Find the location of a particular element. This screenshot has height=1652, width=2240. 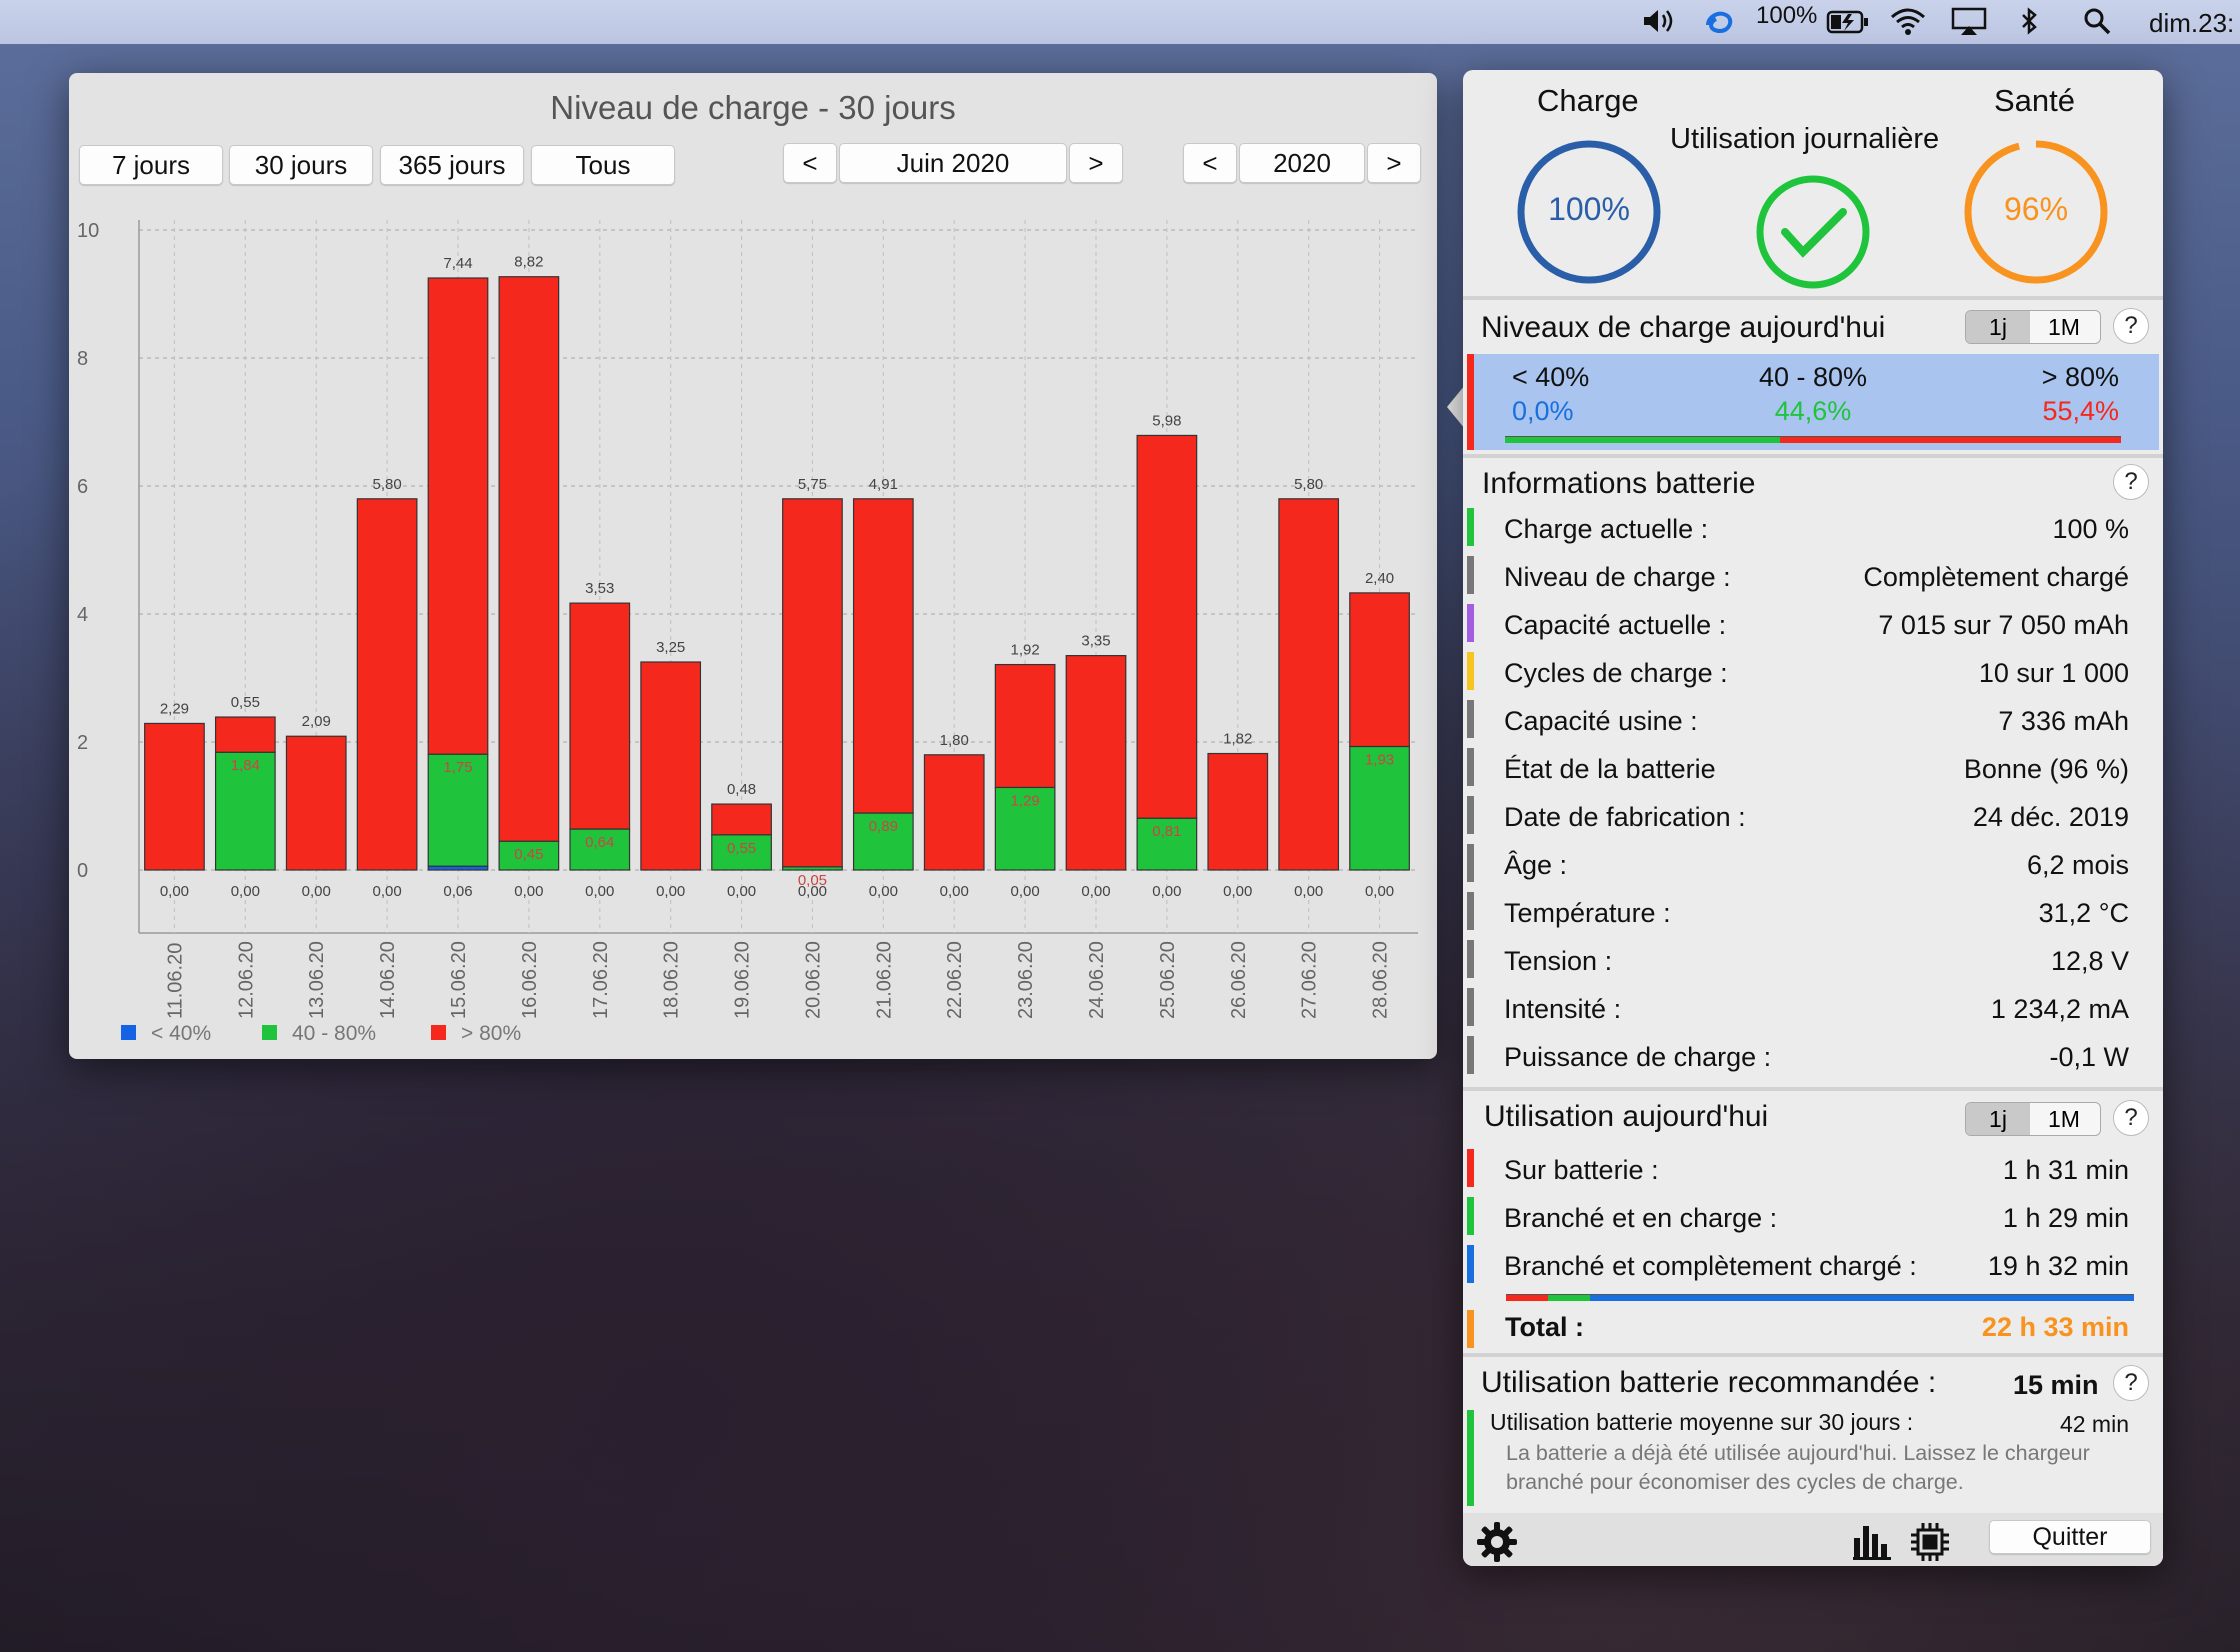

usage-period-toggle: 1j 1M is located at coordinates (2033, 1119).